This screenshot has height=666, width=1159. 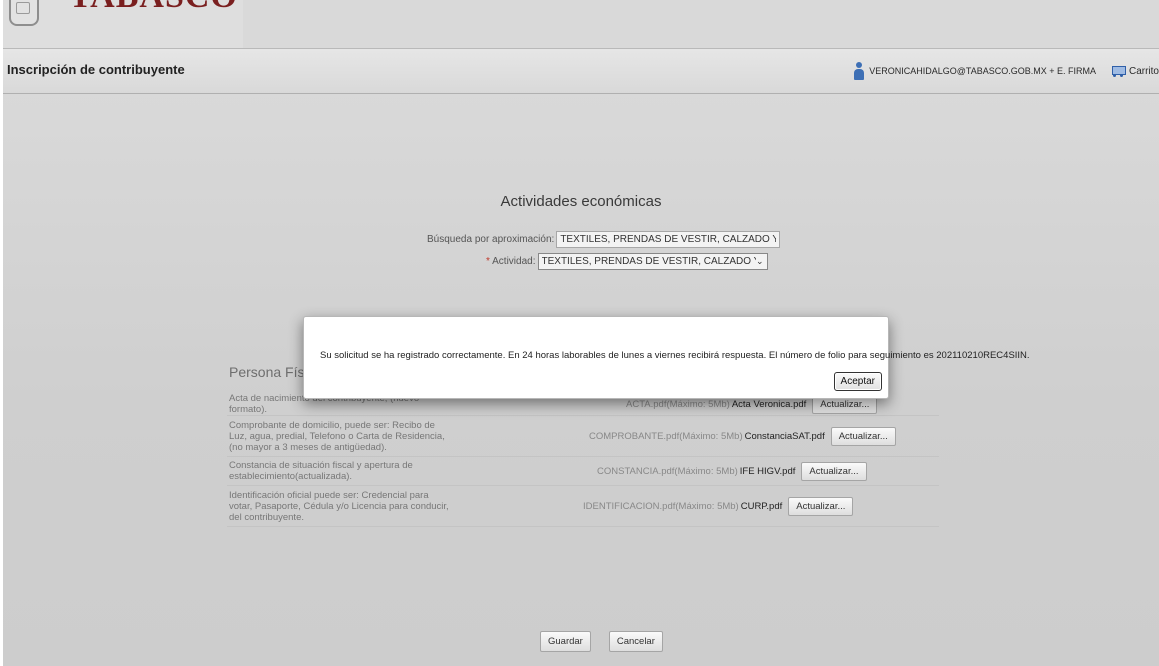 I want to click on document-file: ConstanciaSAT.pdf, so click(x=784, y=436).